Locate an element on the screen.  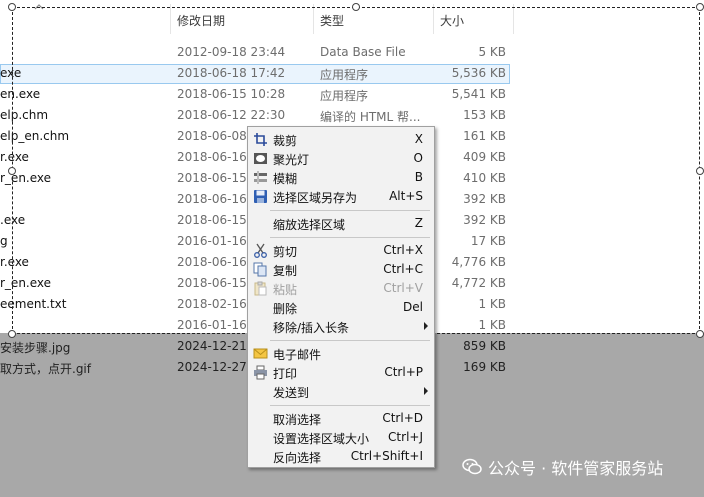
menu-item-deselect: 取消选择 Ctrl+D is located at coordinates (341, 418).